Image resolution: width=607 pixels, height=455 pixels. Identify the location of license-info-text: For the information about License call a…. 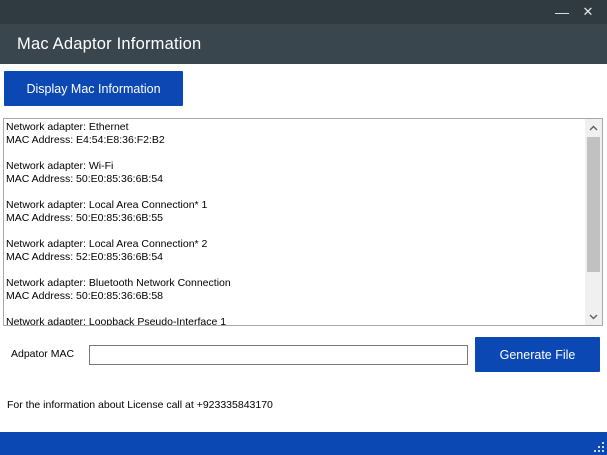
(140, 405).